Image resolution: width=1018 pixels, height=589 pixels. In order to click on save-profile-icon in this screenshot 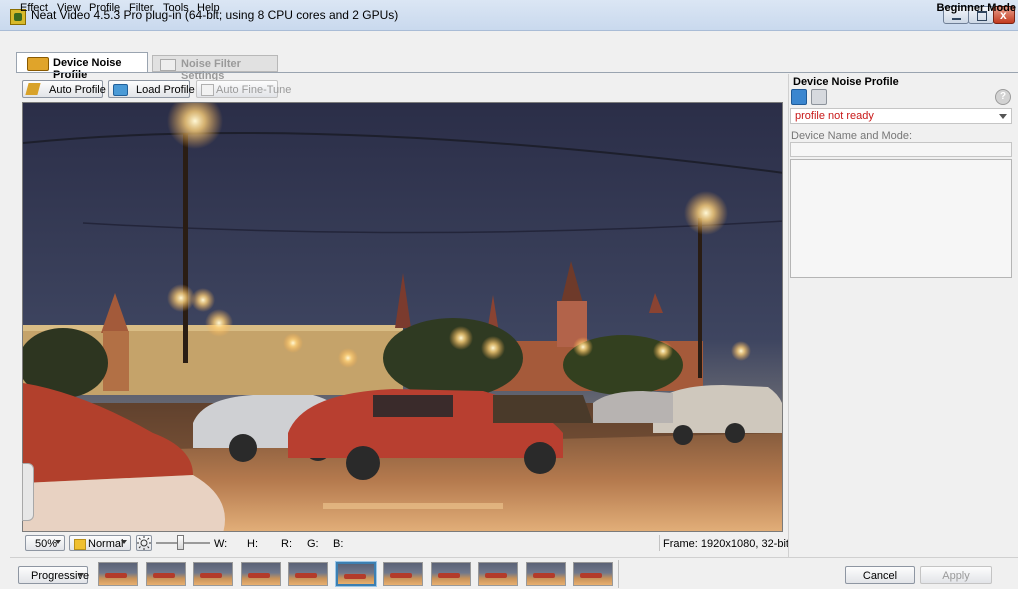, I will do `click(819, 97)`.